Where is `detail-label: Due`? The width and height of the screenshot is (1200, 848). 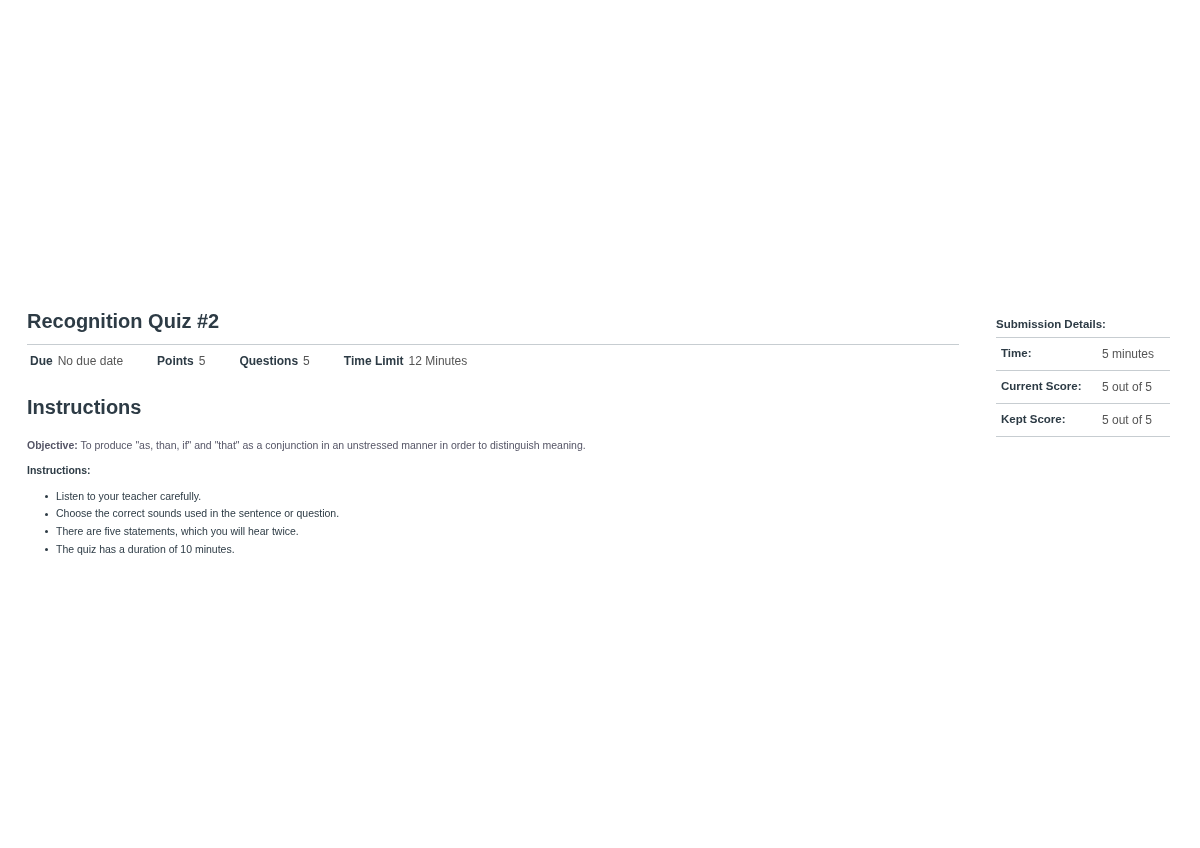 detail-label: Due is located at coordinates (41, 361).